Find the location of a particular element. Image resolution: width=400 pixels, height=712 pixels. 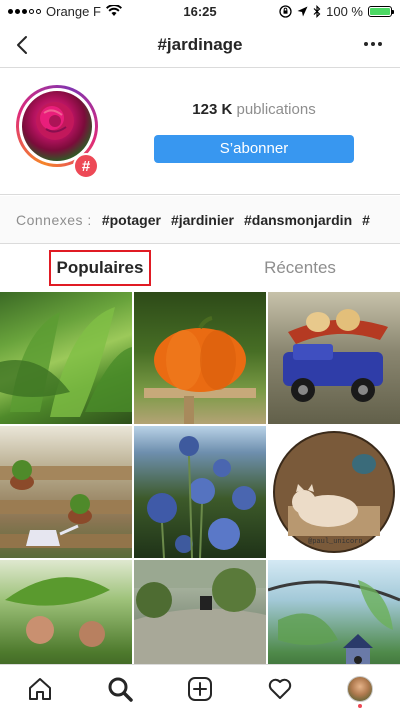

grid-photo-garden-yard is located at coordinates (200, 612).